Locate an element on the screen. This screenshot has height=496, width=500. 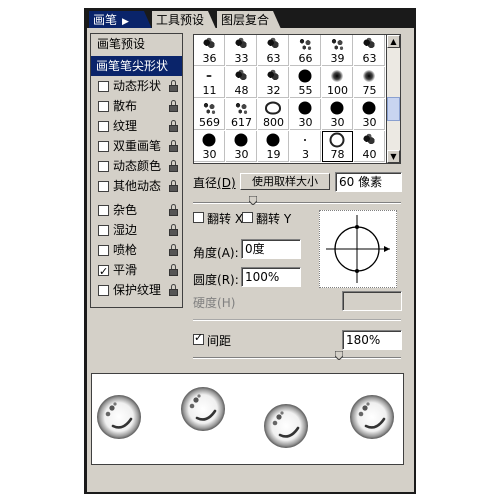
list-item-brush-presets: 画笔预设 is located at coordinates (136, 44).